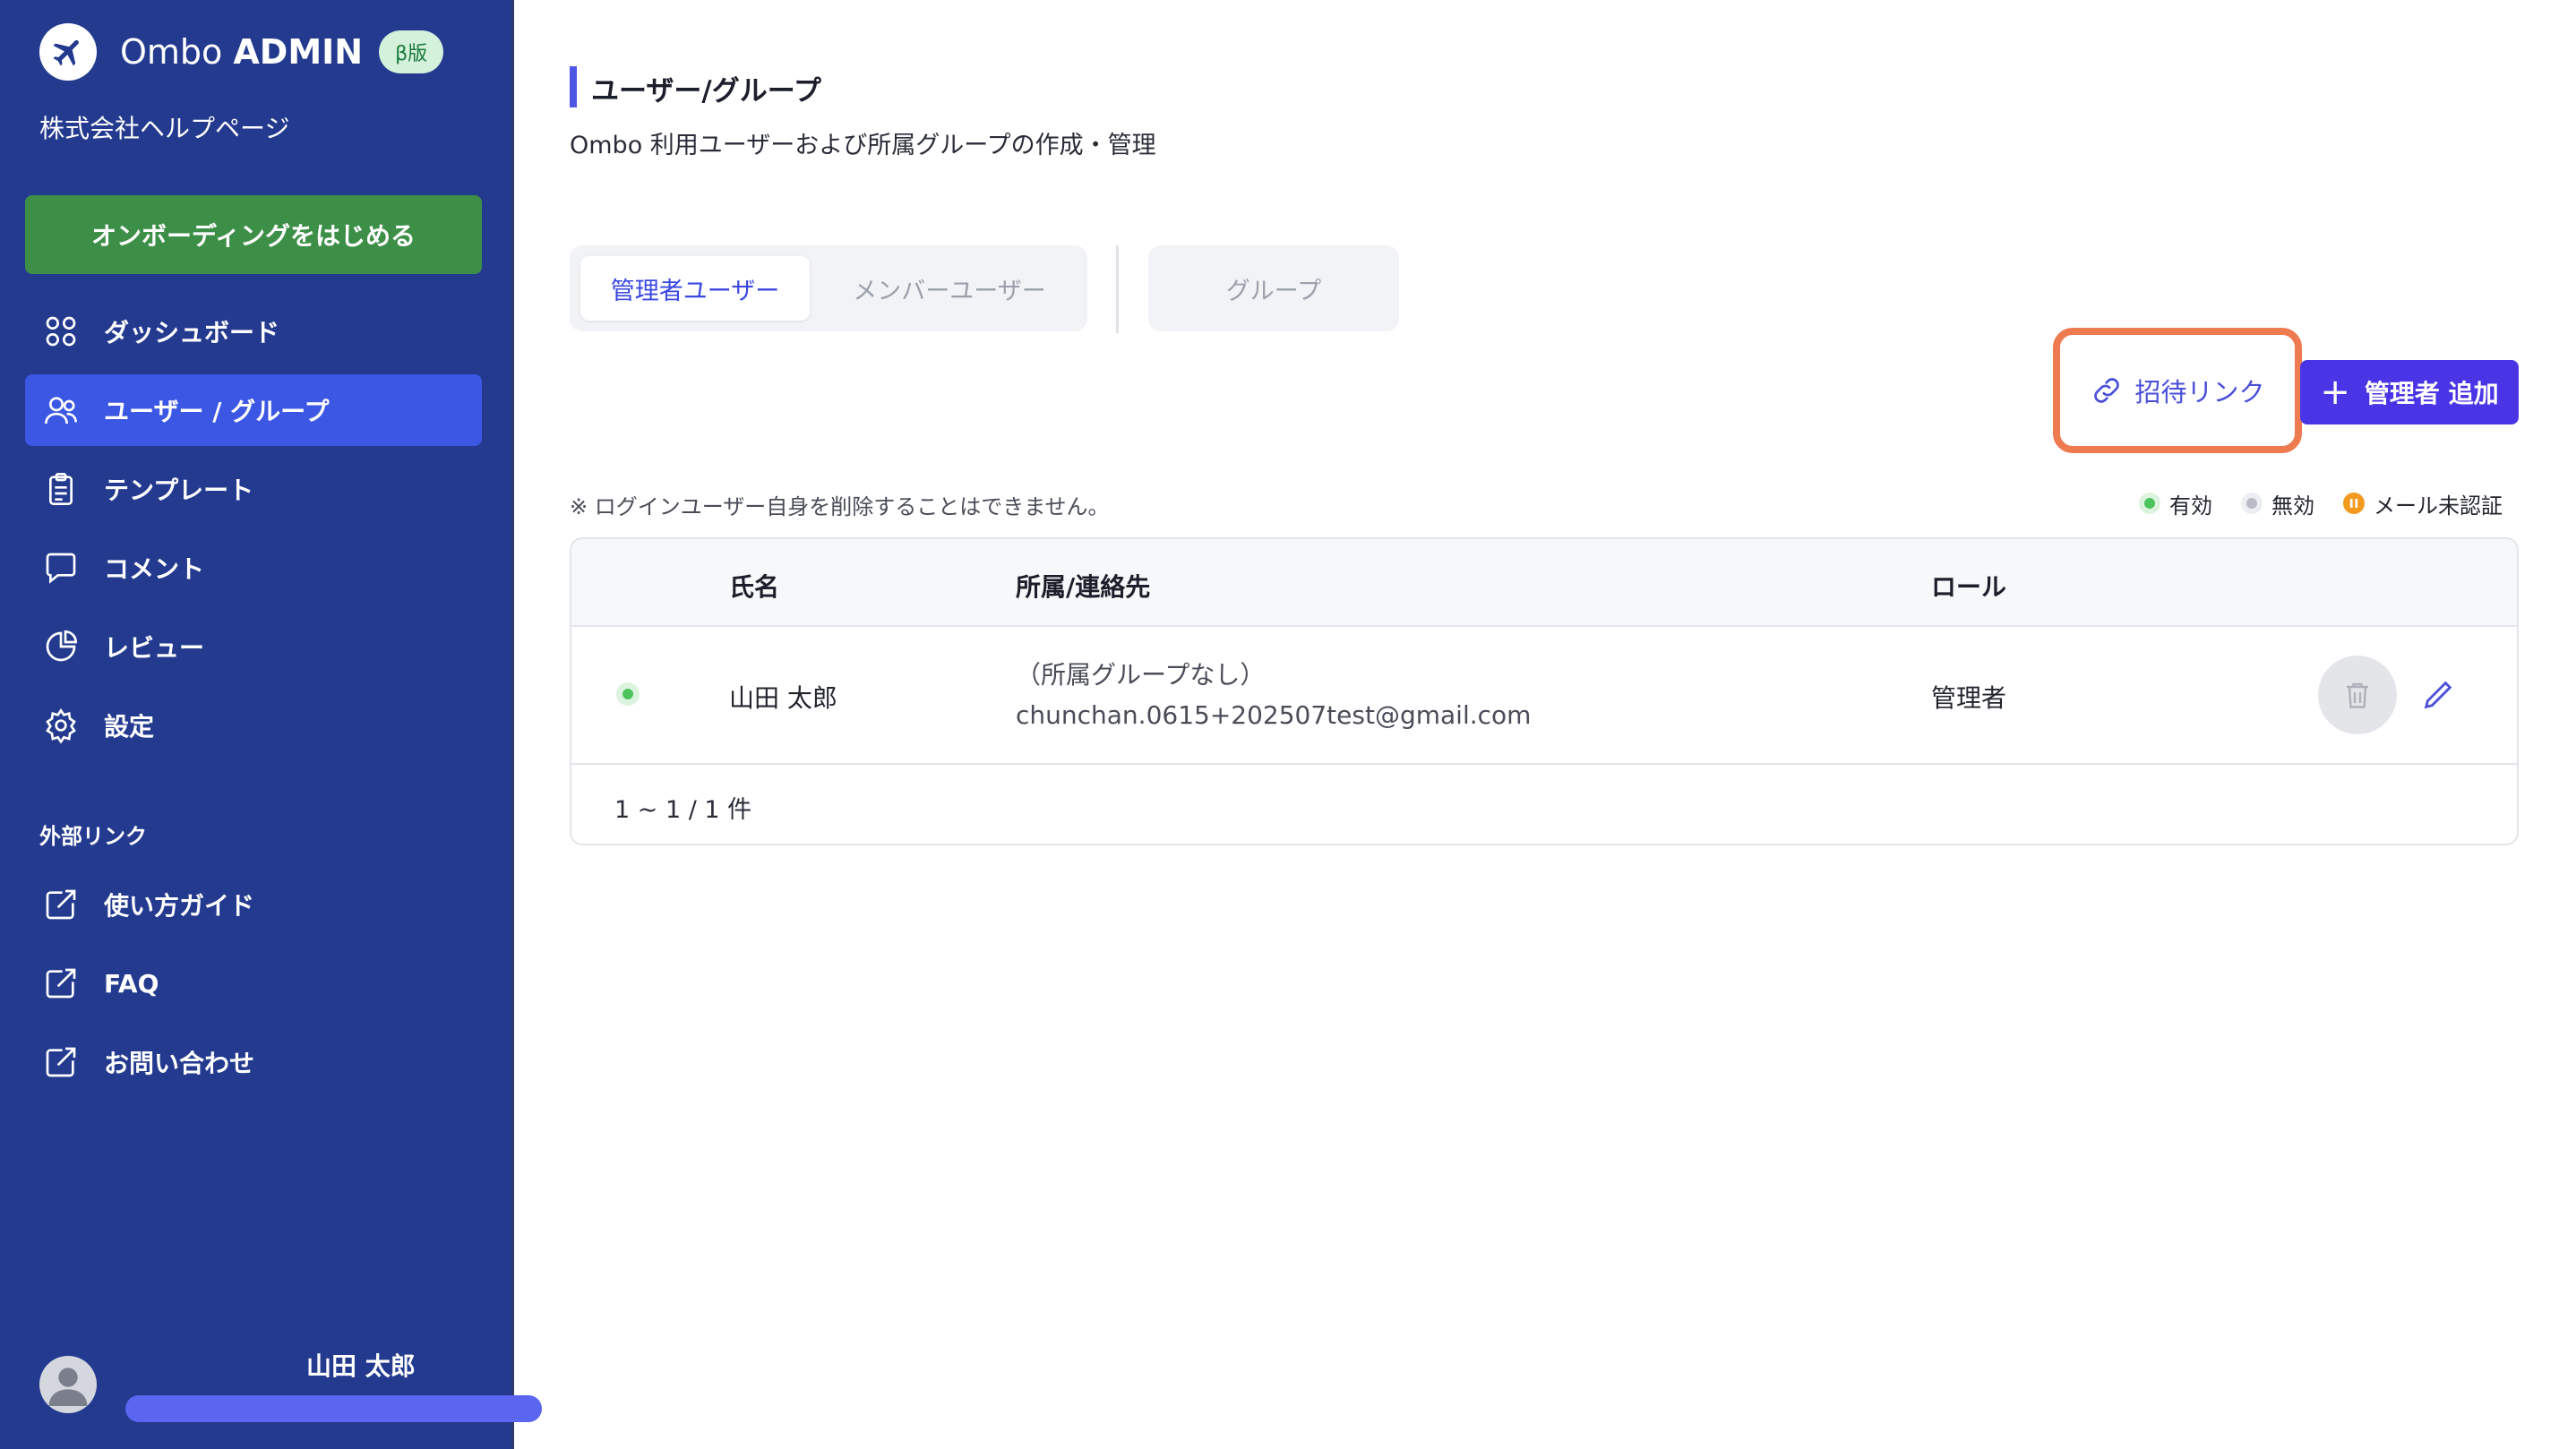 Image resolution: width=2576 pixels, height=1449 pixels. Describe the element at coordinates (129, 727) in the screenshot. I see `sidebar-item-label: 設定` at that location.